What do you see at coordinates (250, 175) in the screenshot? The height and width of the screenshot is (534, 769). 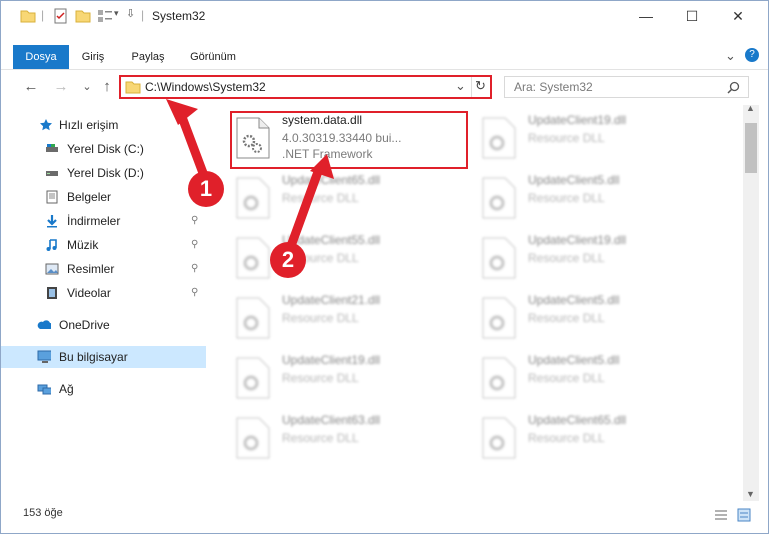 I see `annotation-arrows` at bounding box center [250, 175].